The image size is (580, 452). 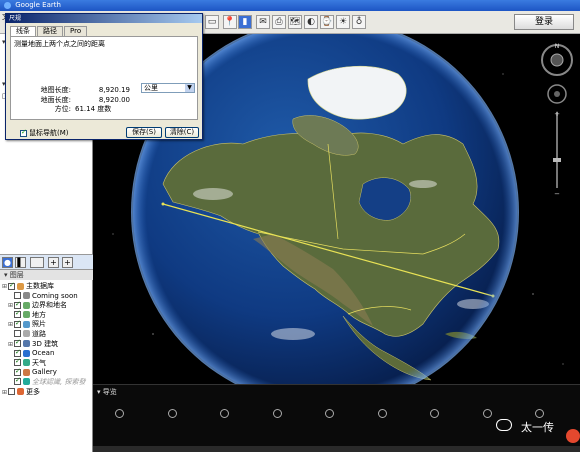 What do you see at coordinates (45, 343) in the screenshot?
I see `layer-label: 3D 建筑` at bounding box center [45, 343].